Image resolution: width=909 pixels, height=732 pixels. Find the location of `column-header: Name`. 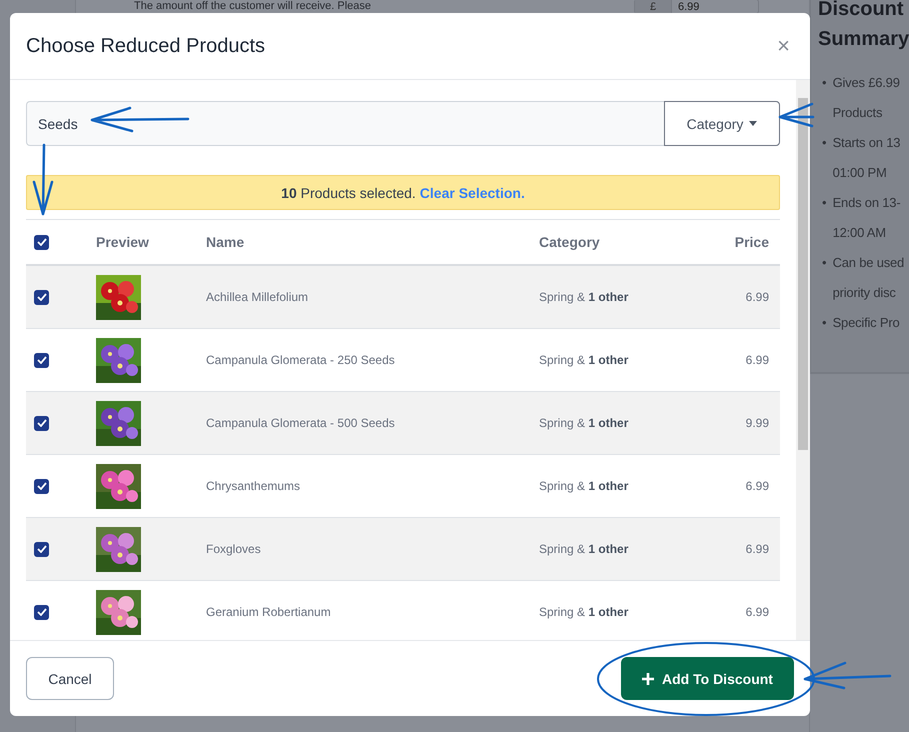

column-header: Name is located at coordinates (225, 242).